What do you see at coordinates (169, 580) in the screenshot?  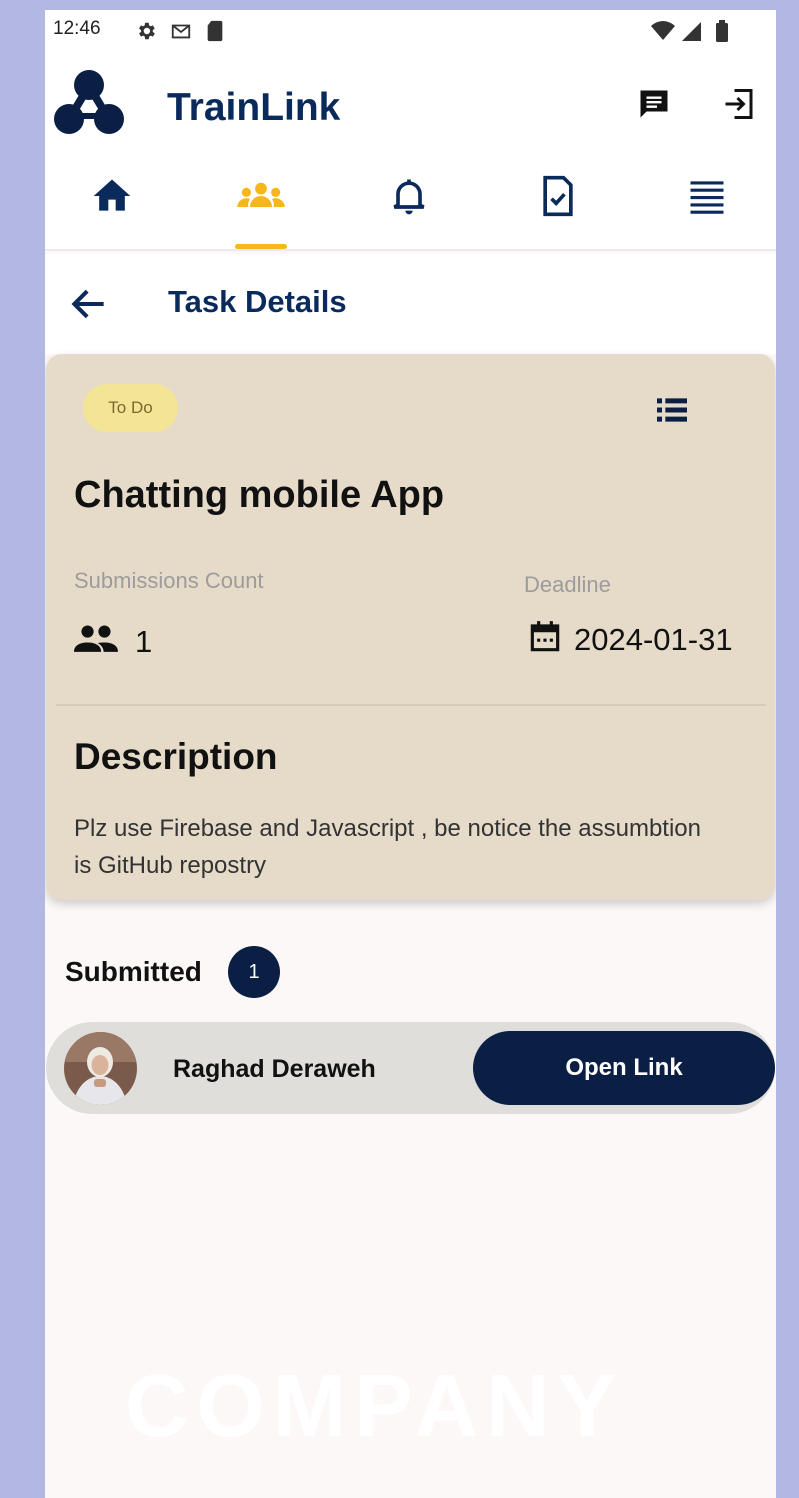 I see `submissions-count-label: Submissions Count` at bounding box center [169, 580].